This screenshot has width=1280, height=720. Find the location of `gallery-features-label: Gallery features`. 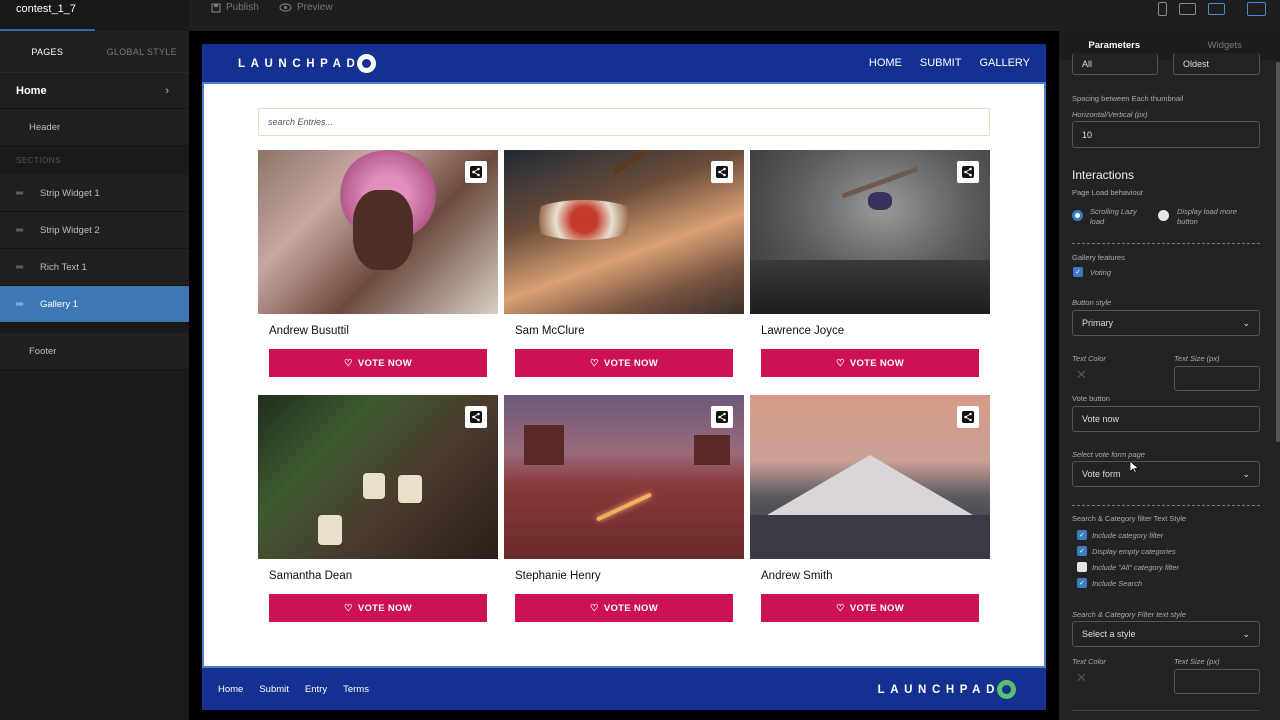

gallery-features-label: Gallery features is located at coordinates (1098, 257).